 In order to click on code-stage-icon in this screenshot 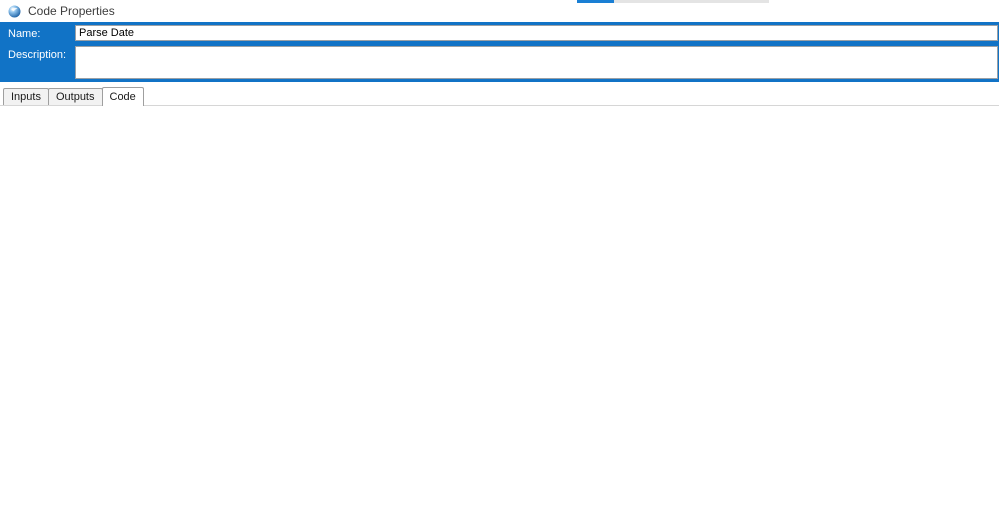, I will do `click(14, 11)`.